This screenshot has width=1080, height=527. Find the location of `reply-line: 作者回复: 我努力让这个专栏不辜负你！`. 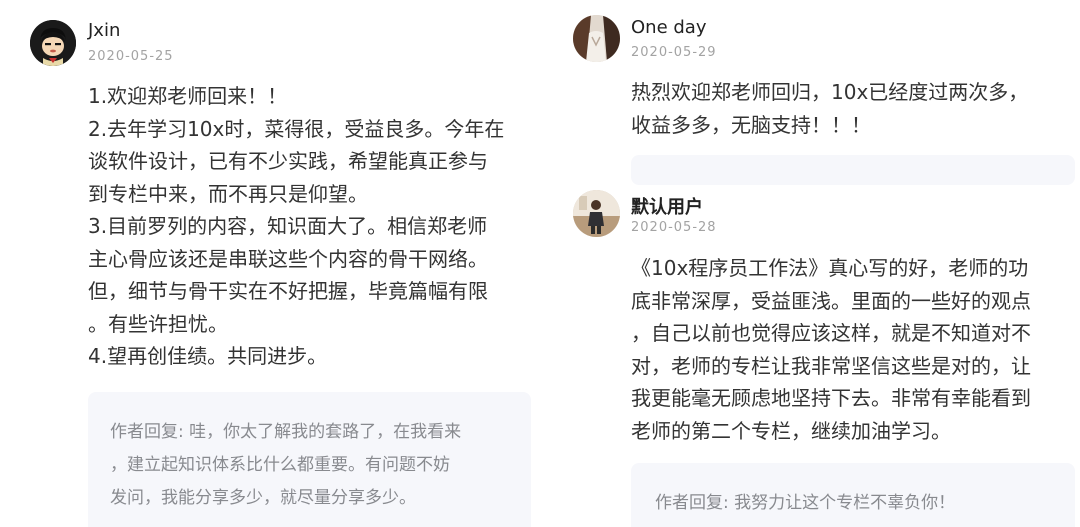

reply-line: 作者回复: 我努力让这个专栏不辜负你！ is located at coordinates (805, 503).